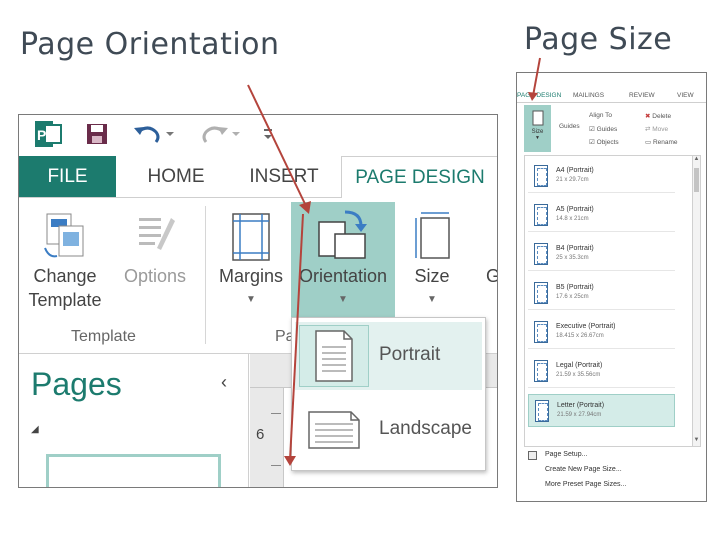 The image size is (720, 540). Describe the element at coordinates (432, 262) in the screenshot. I see `size-button: Size ▼` at that location.